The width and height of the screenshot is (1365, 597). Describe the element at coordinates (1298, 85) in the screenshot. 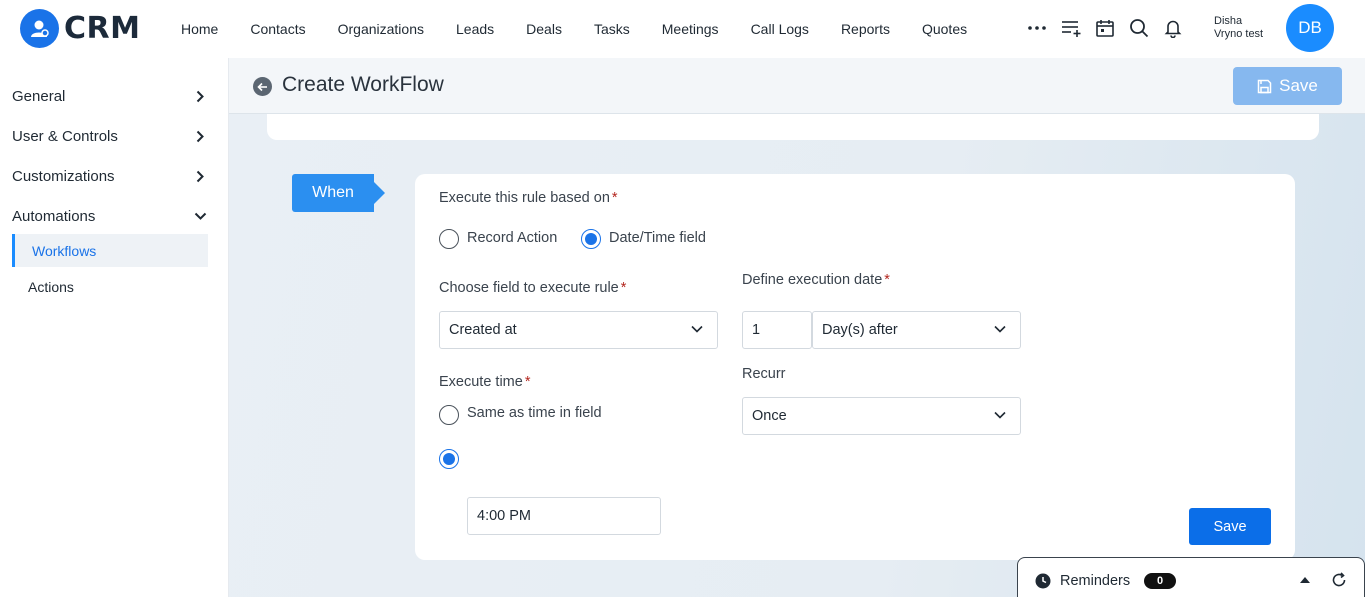

I see `header-save-label: Save` at that location.